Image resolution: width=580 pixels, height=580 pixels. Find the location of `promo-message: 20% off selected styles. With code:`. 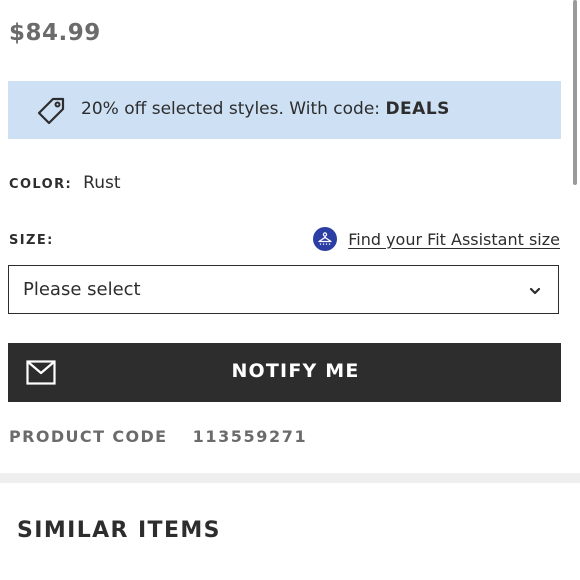

promo-message: 20% off selected styles. With code: is located at coordinates (233, 109).